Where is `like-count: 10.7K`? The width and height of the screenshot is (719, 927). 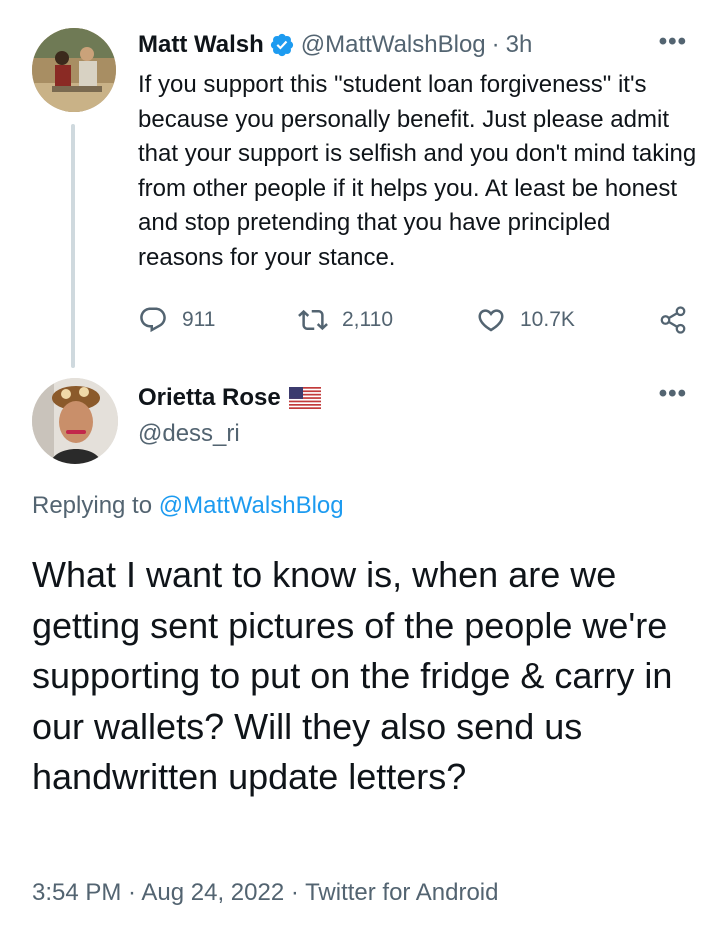
like-count: 10.7K is located at coordinates (547, 319).